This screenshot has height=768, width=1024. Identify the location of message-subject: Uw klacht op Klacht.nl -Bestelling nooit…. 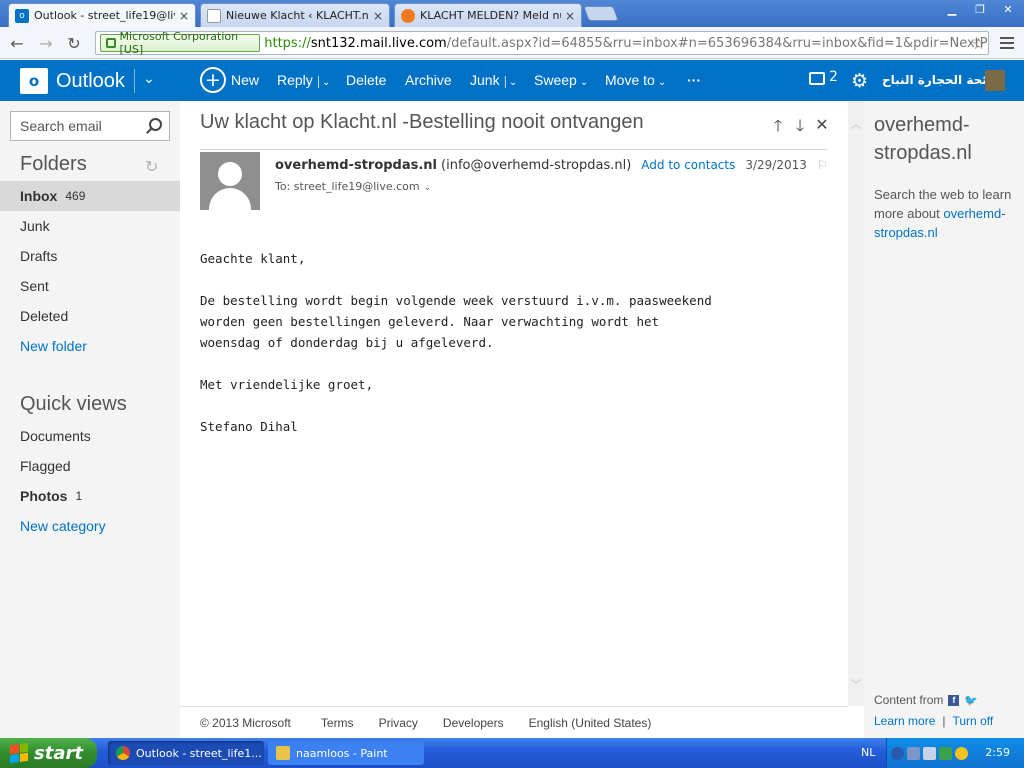
(422, 122).